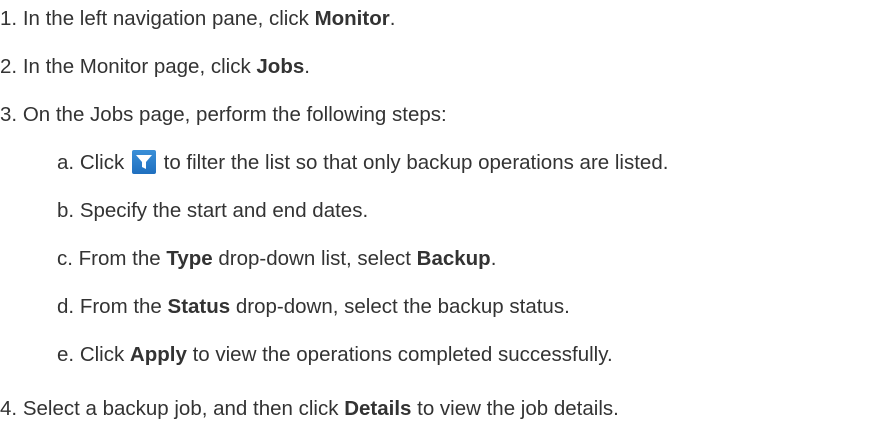 This screenshot has width=890, height=438. What do you see at coordinates (199, 306) in the screenshot?
I see `substep-bold-term: Status` at bounding box center [199, 306].